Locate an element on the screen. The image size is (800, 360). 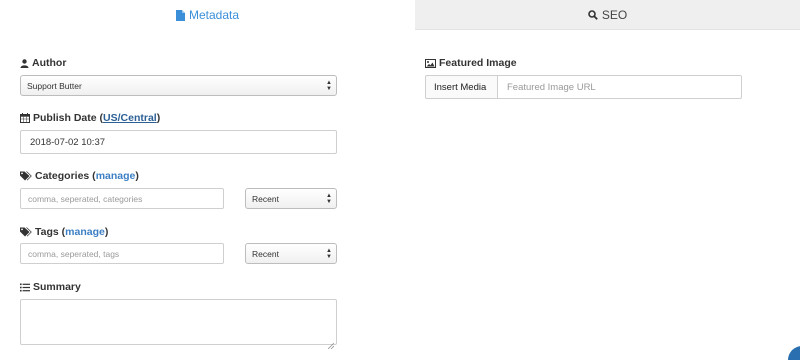
categories-sort-select: Recent ▲ ▼ is located at coordinates (291, 198).